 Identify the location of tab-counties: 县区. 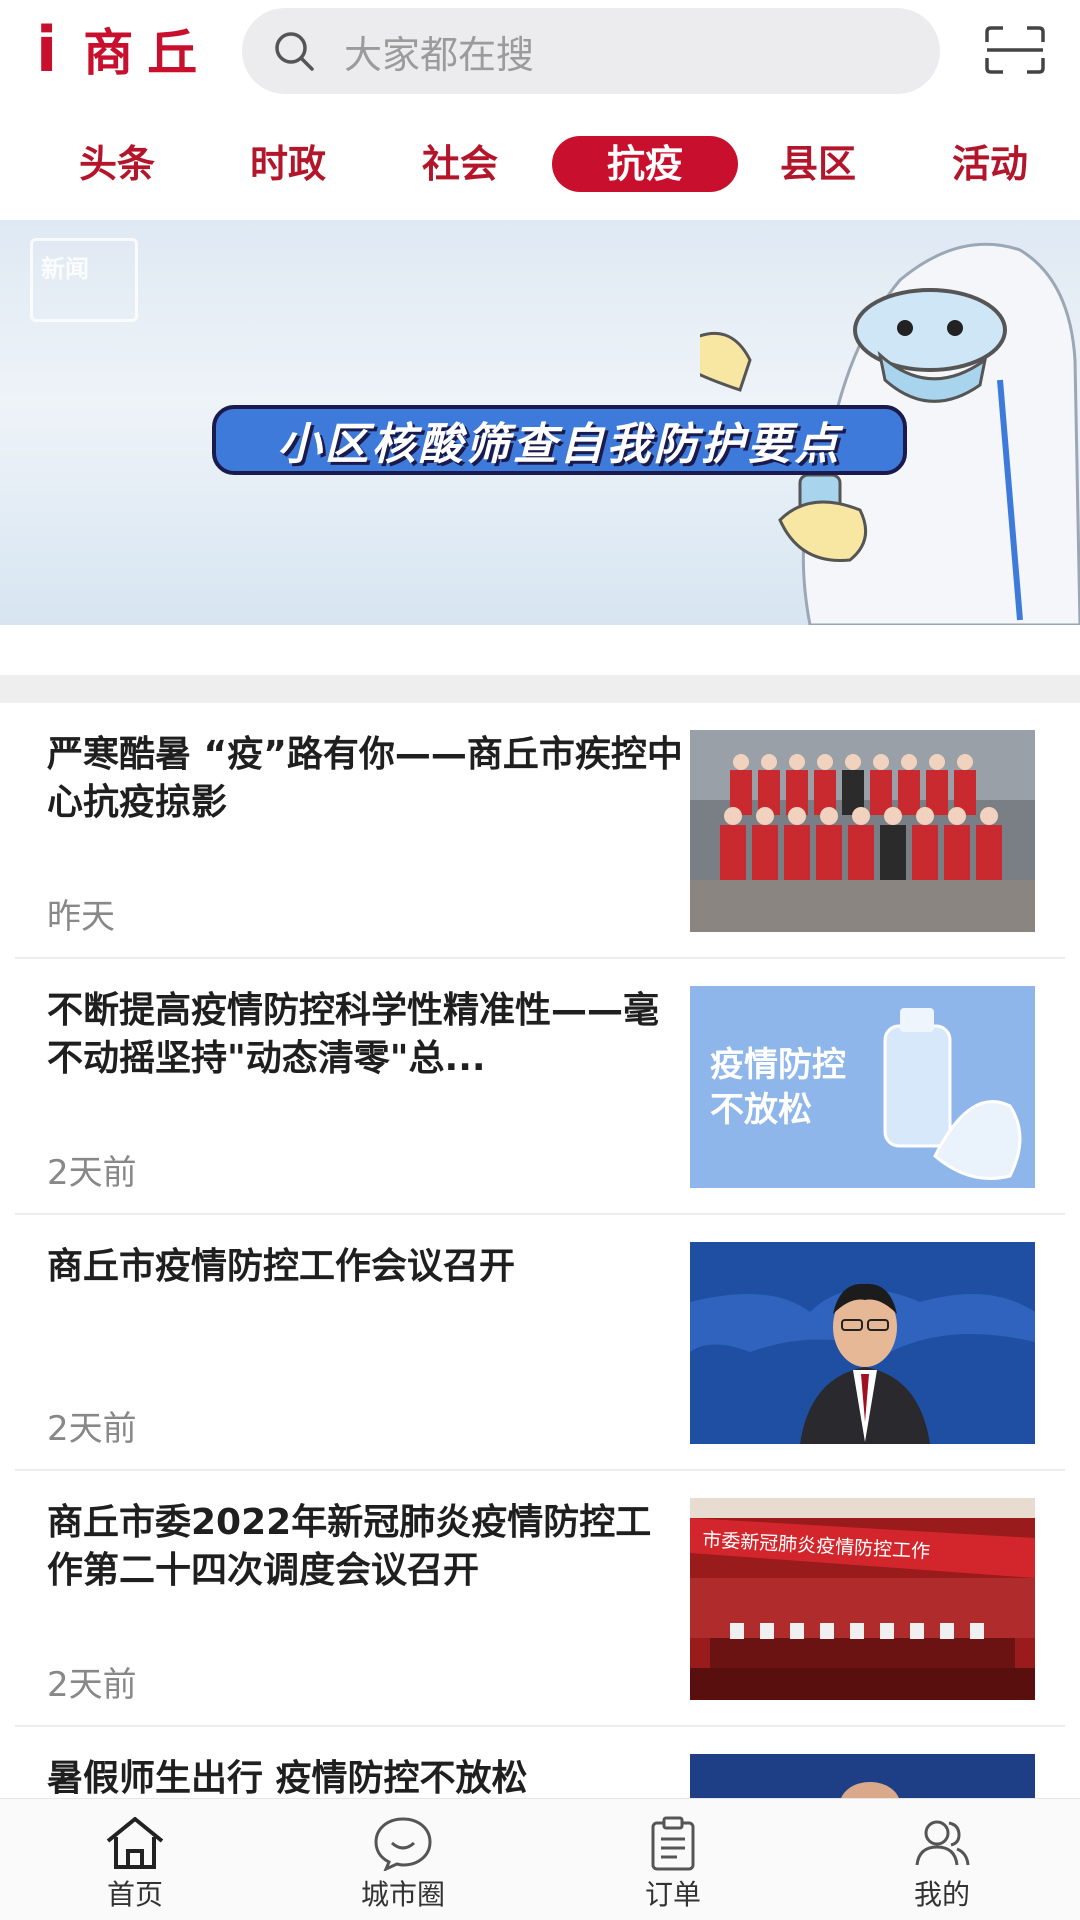
(818, 164).